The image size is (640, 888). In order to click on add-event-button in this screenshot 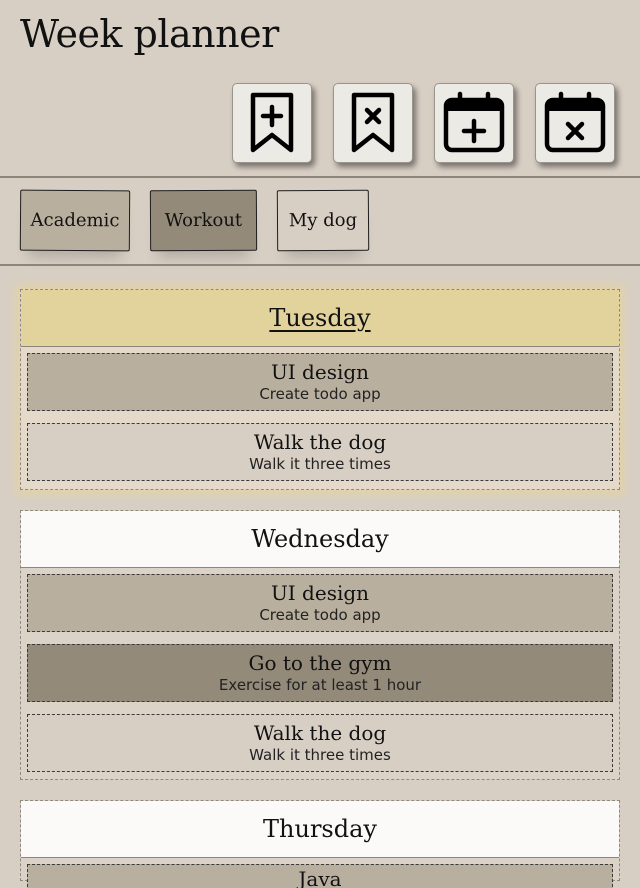, I will do `click(474, 123)`.